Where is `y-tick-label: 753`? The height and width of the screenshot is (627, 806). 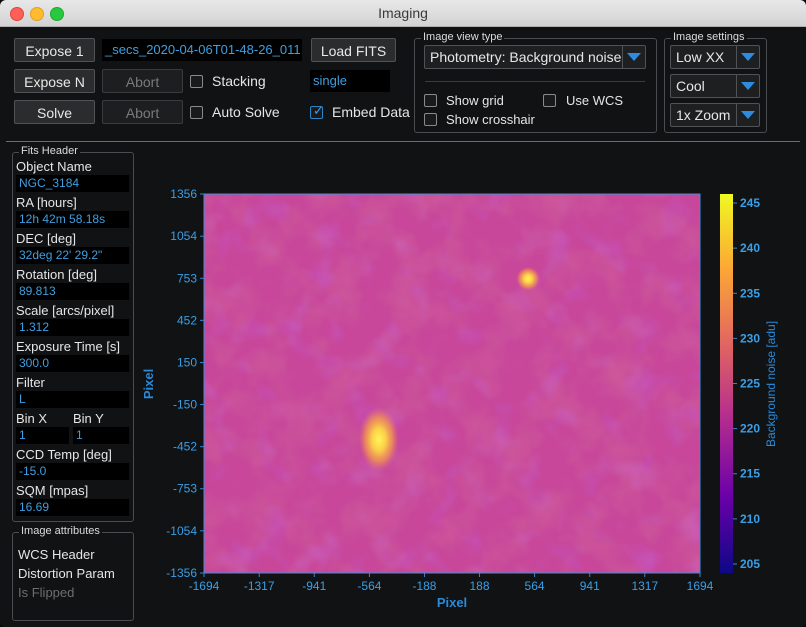 y-tick-label: 753 is located at coordinates (187, 278).